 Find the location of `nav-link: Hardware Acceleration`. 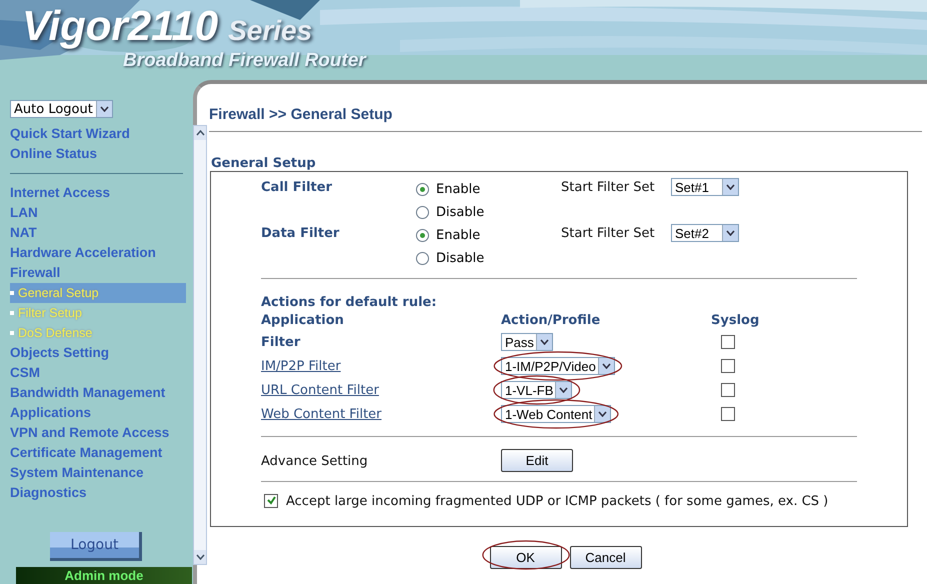

nav-link: Hardware Acceleration is located at coordinates (101, 253).